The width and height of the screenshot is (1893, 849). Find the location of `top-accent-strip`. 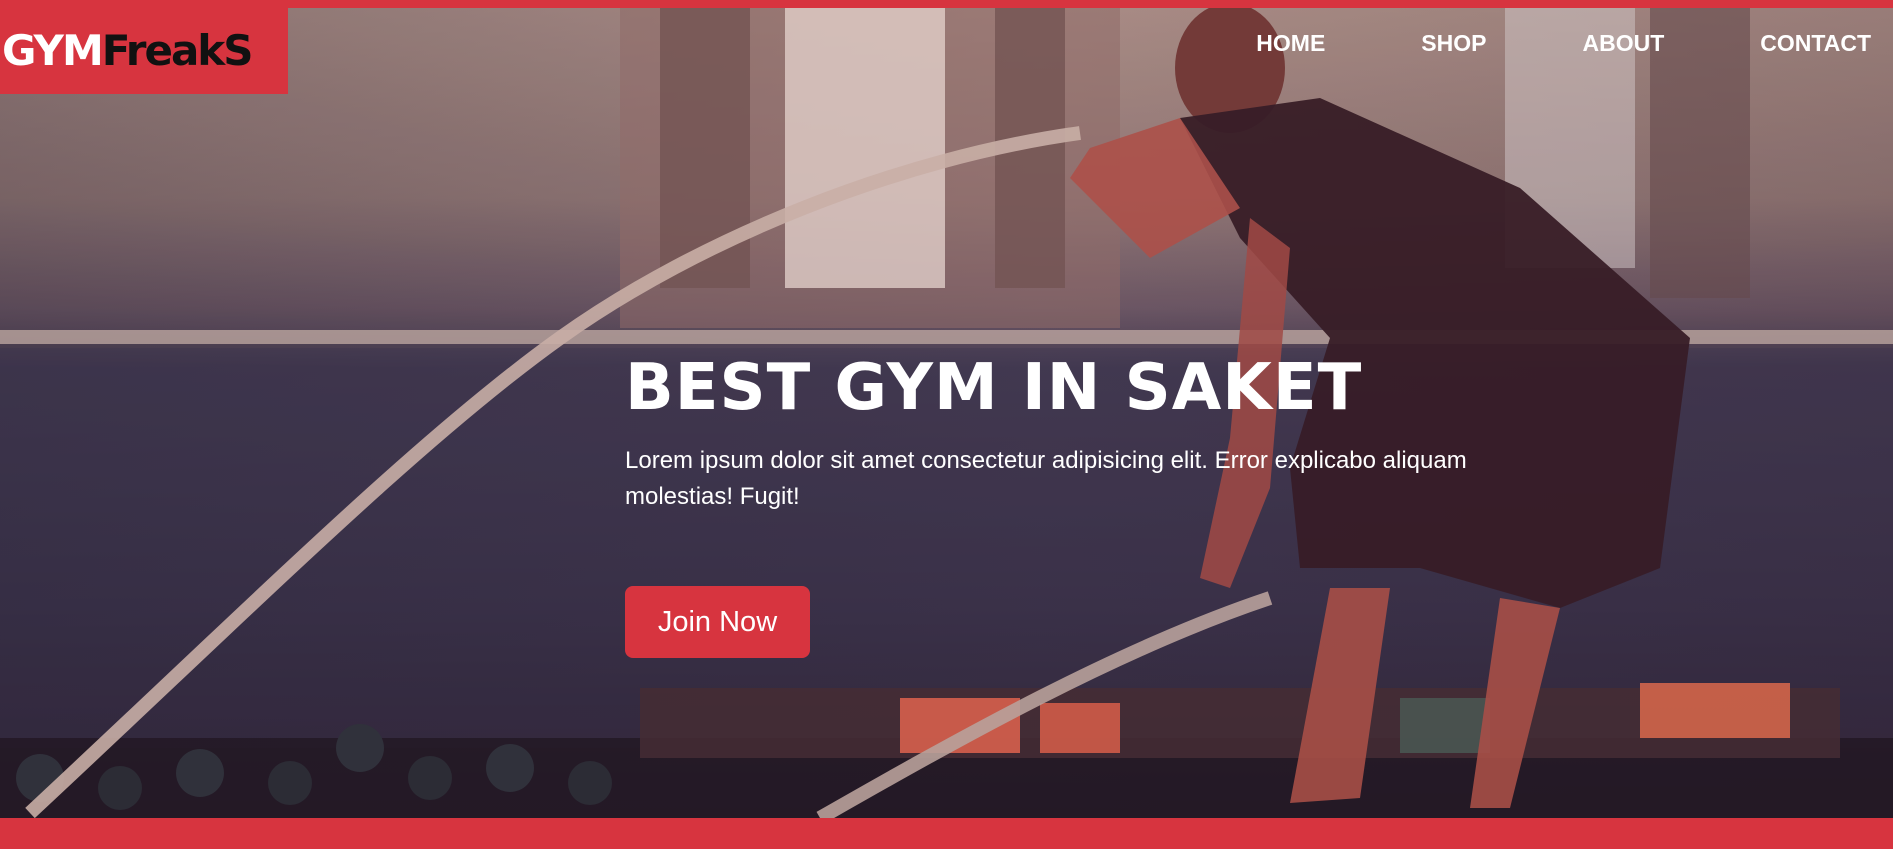

top-accent-strip is located at coordinates (946, 4).